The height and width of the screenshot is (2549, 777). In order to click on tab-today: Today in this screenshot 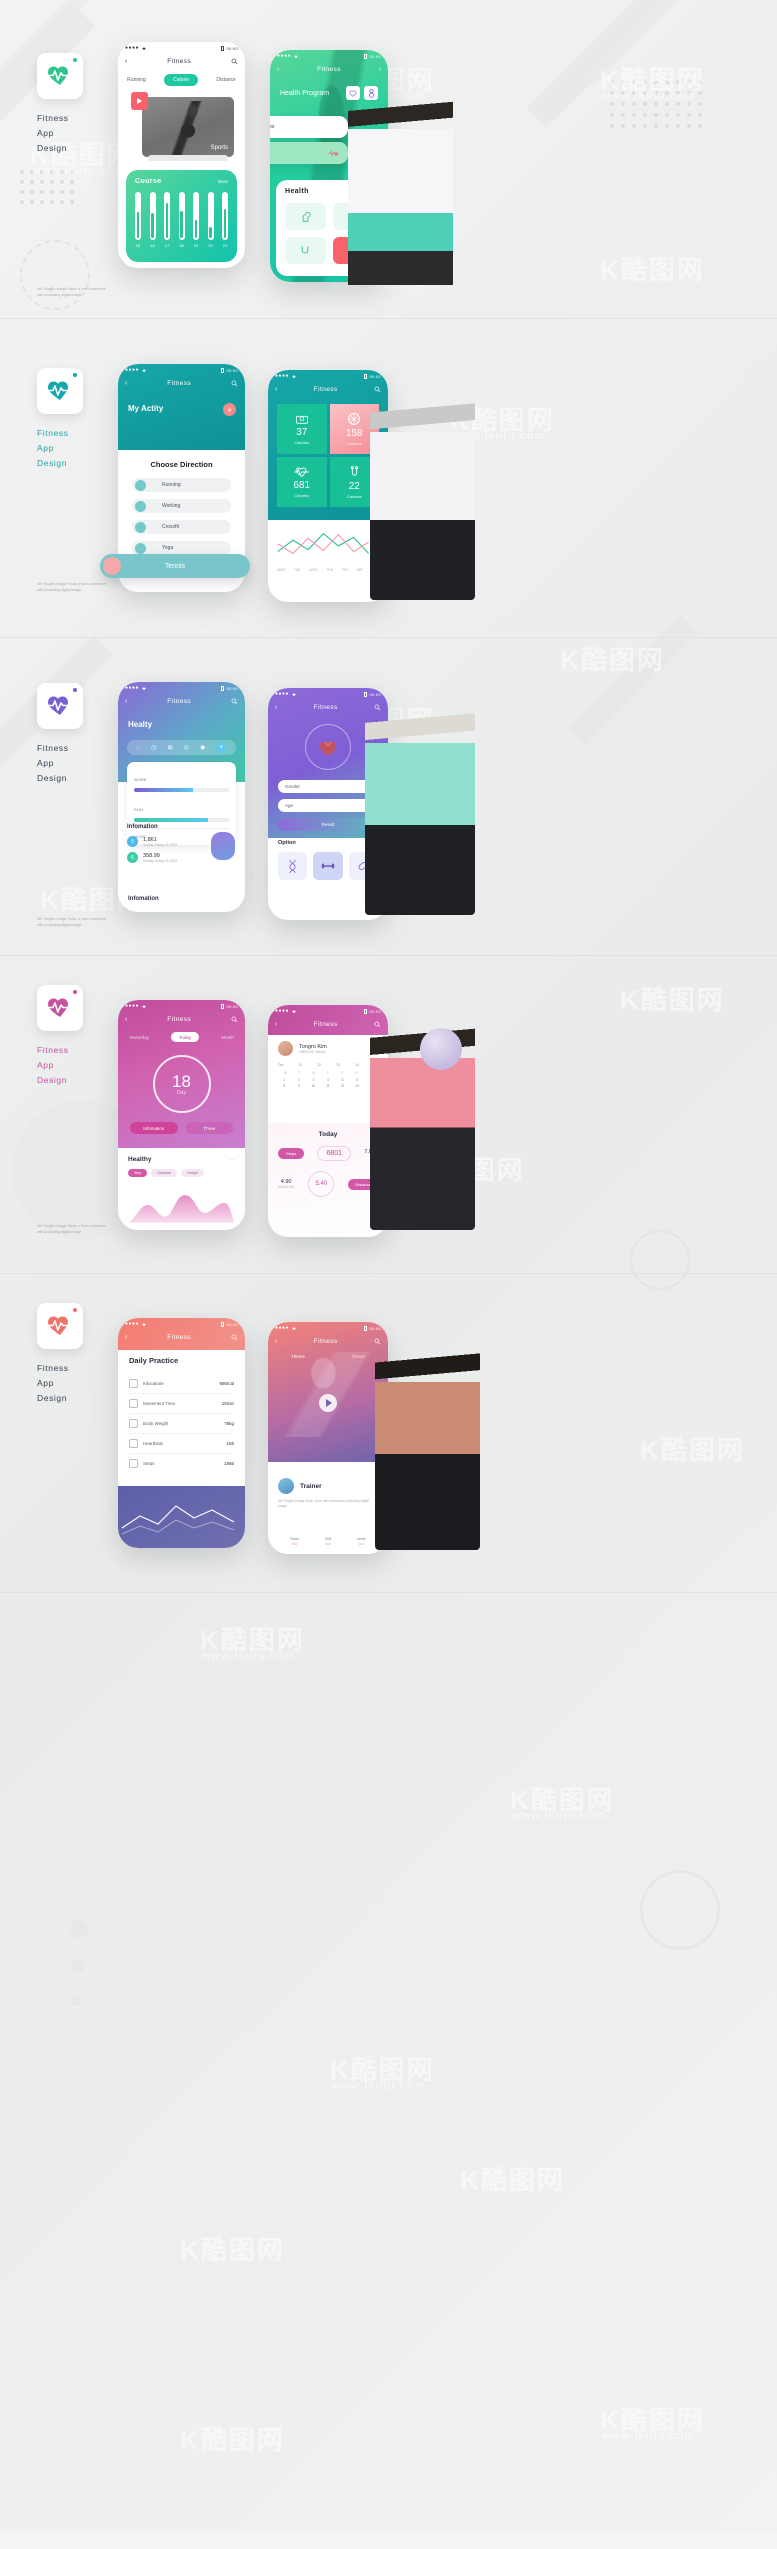, I will do `click(185, 1037)`.